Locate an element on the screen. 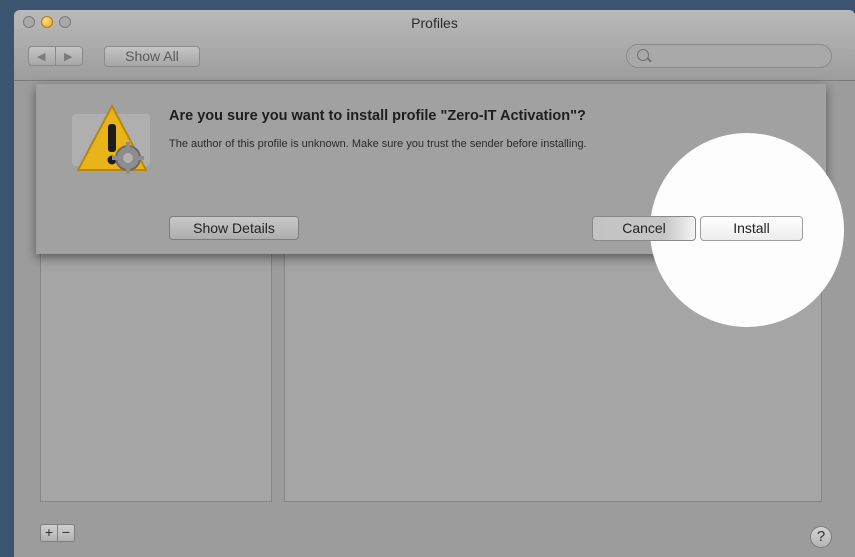 This screenshot has width=855, height=557. search-icon is located at coordinates (643, 55).